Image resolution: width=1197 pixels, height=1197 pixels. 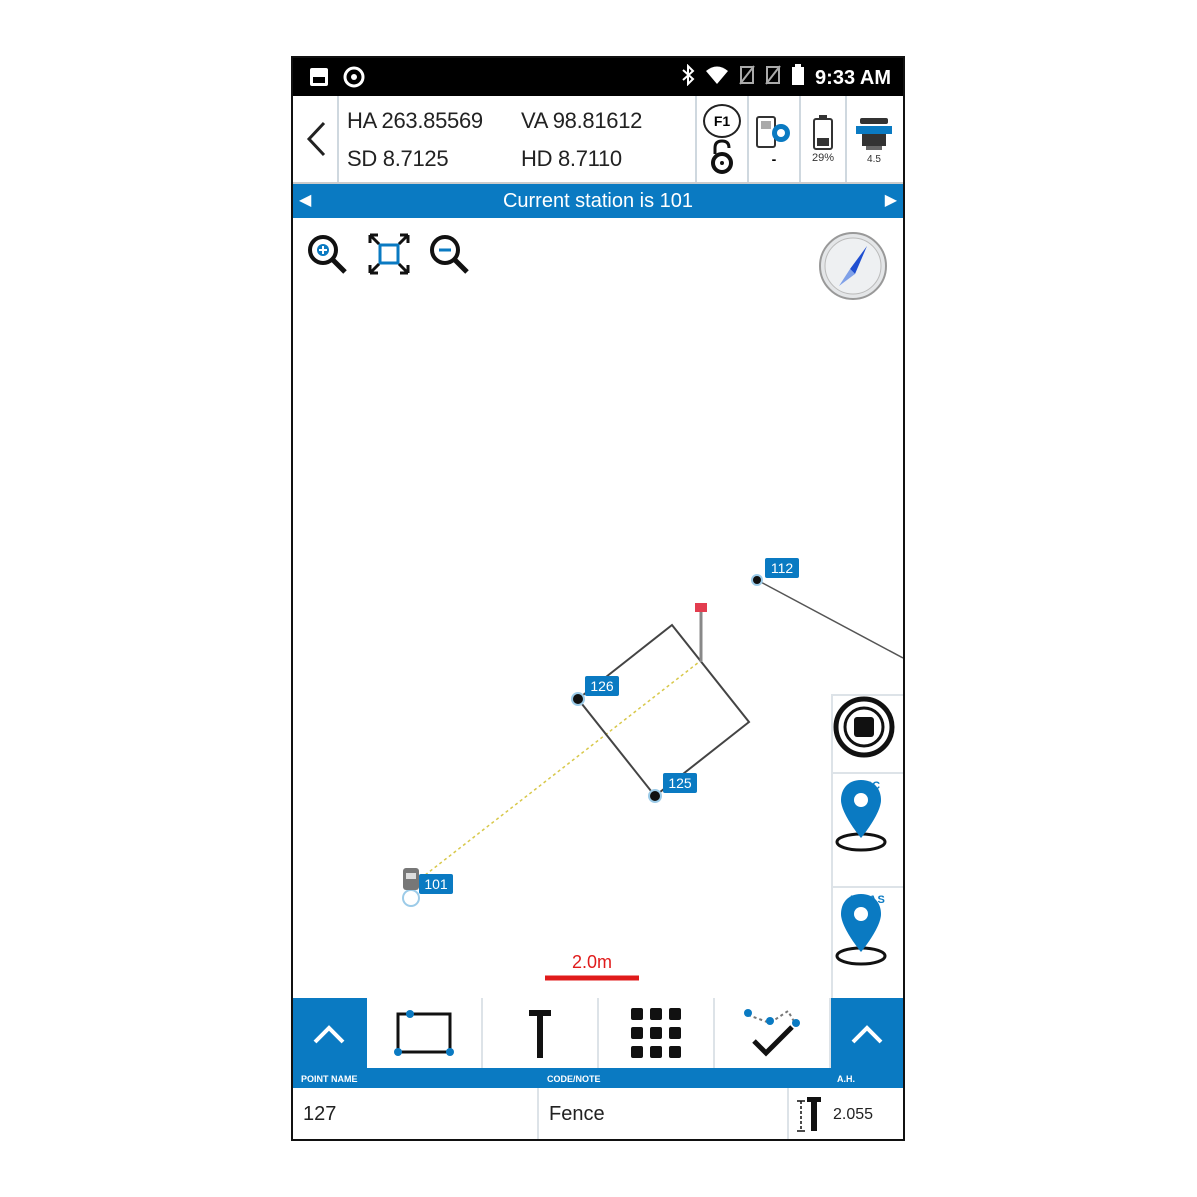 I want to click on svg-text: 125, so click(x=680, y=783).